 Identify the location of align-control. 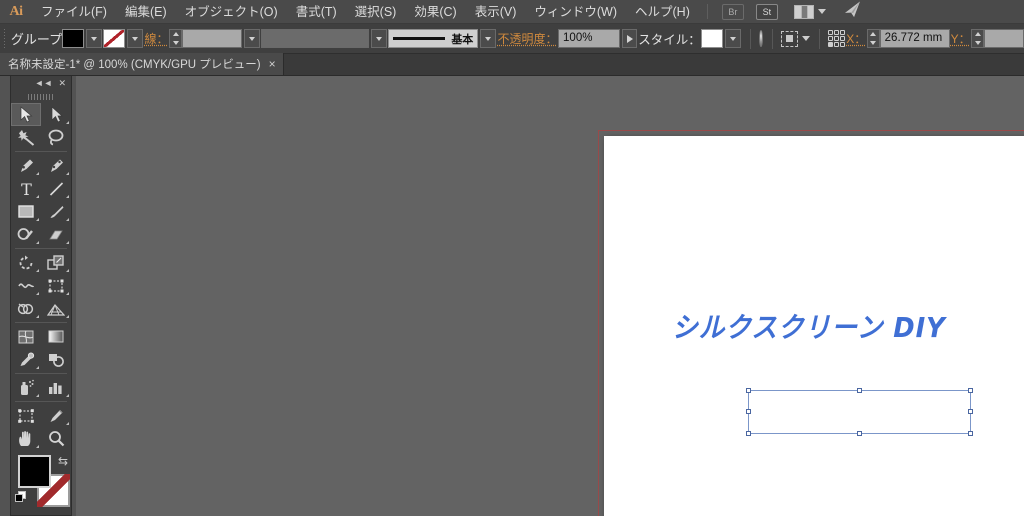
(796, 38).